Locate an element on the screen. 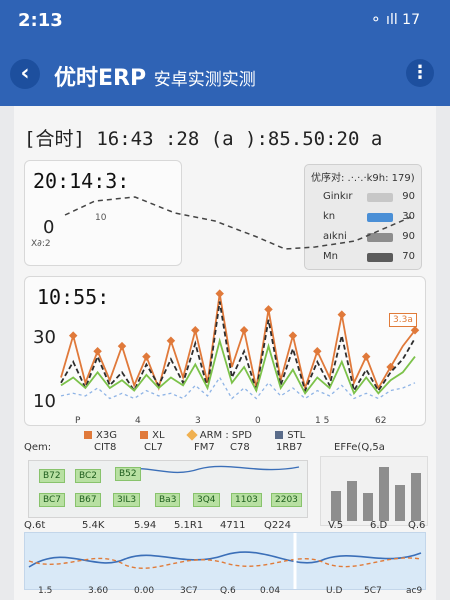  bottom-trend-svg is located at coordinates (225, 561).